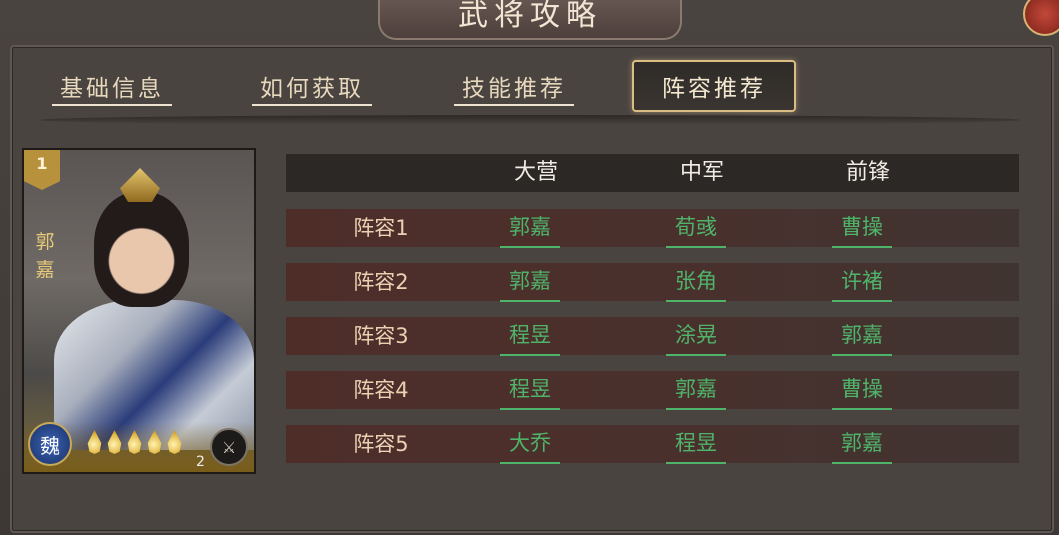  What do you see at coordinates (652, 390) in the screenshot?
I see `table-row: 阵容4 程昱 郭嘉 曹操` at bounding box center [652, 390].